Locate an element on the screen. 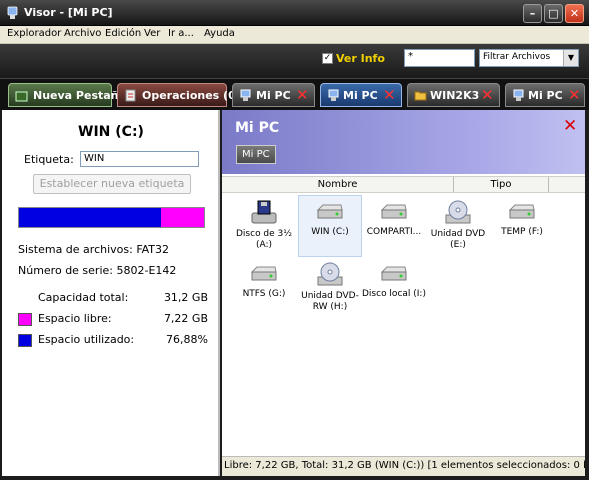 The image size is (589, 480). usage-bar-used is located at coordinates (90, 217).